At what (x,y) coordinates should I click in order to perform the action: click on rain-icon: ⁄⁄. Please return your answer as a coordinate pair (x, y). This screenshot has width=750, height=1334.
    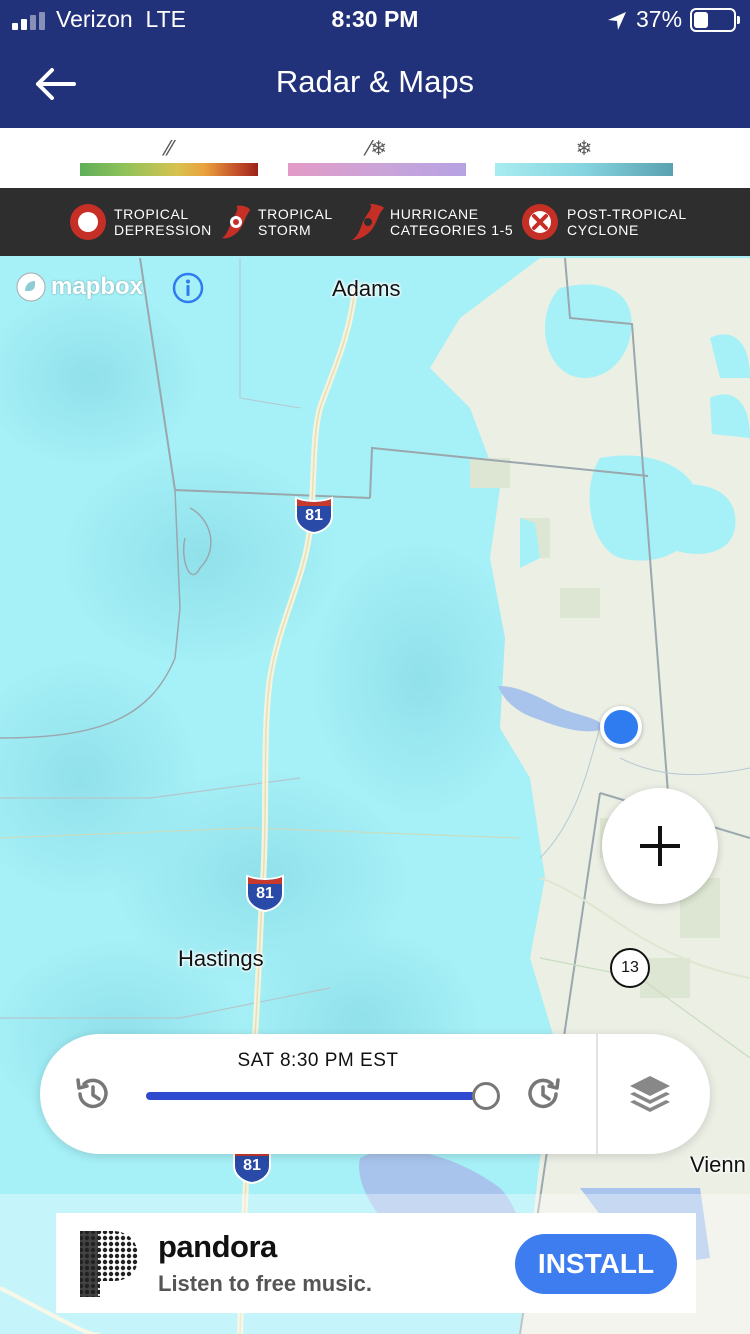
    Looking at the image, I should click on (169, 148).